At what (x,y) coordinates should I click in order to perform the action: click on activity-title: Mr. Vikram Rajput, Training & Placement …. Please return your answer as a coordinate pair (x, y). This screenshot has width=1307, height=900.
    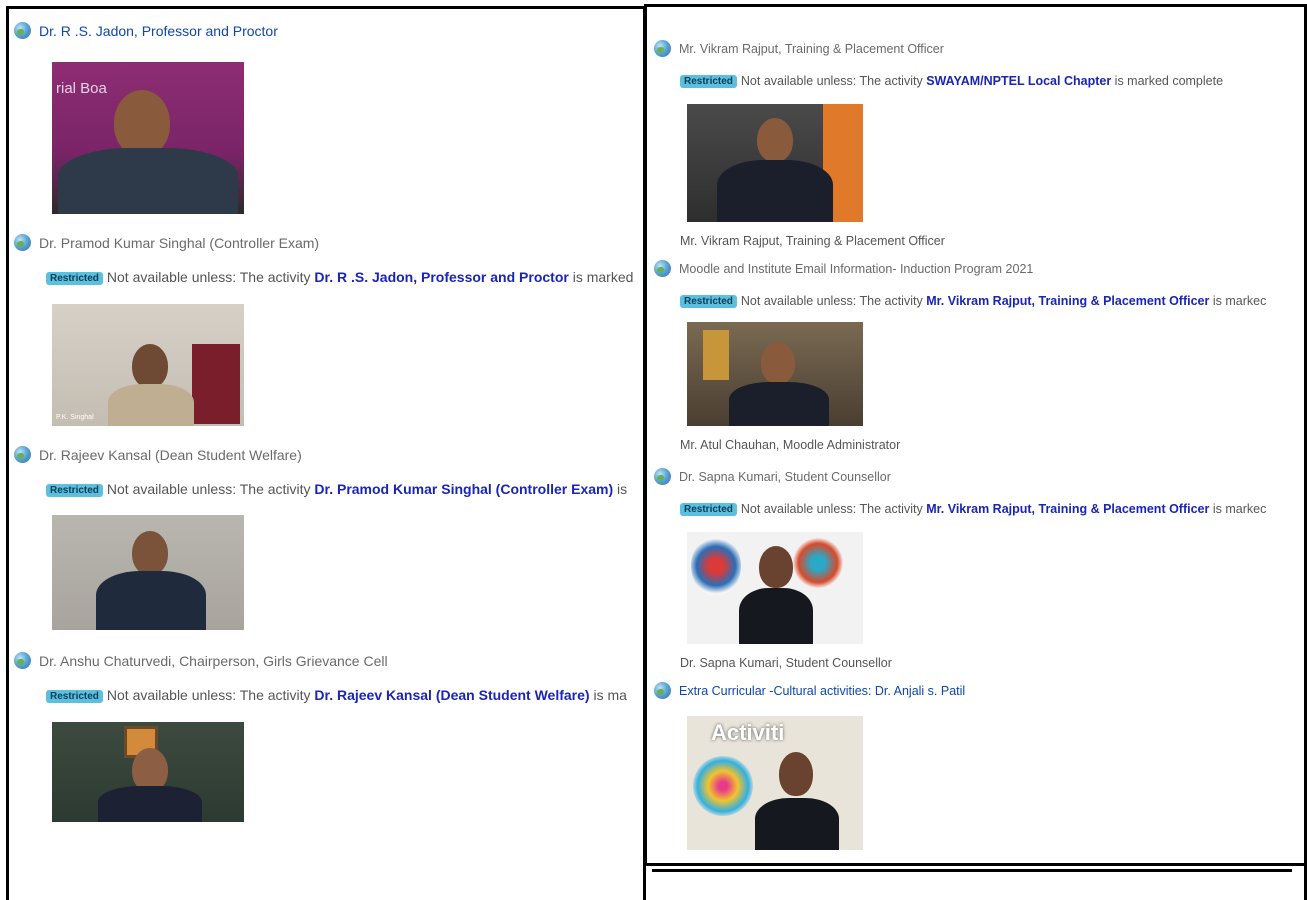
    Looking at the image, I should click on (811, 49).